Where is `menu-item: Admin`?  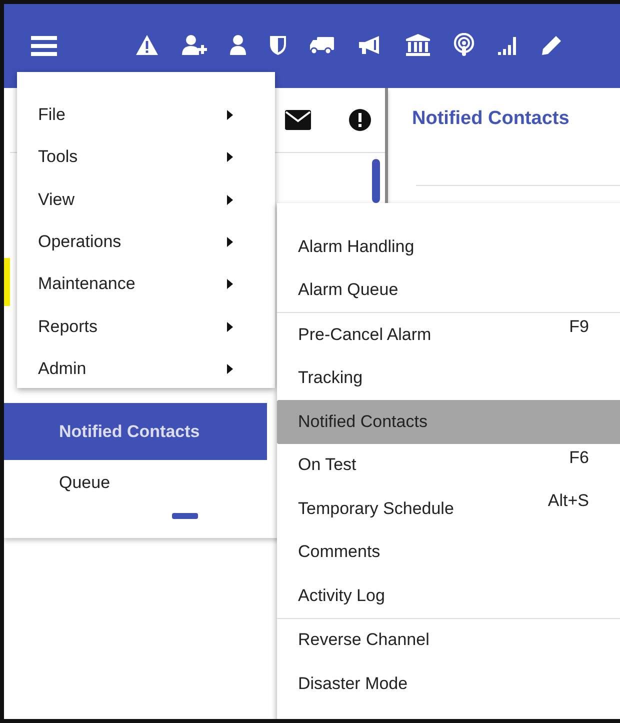 menu-item: Admin is located at coordinates (146, 369).